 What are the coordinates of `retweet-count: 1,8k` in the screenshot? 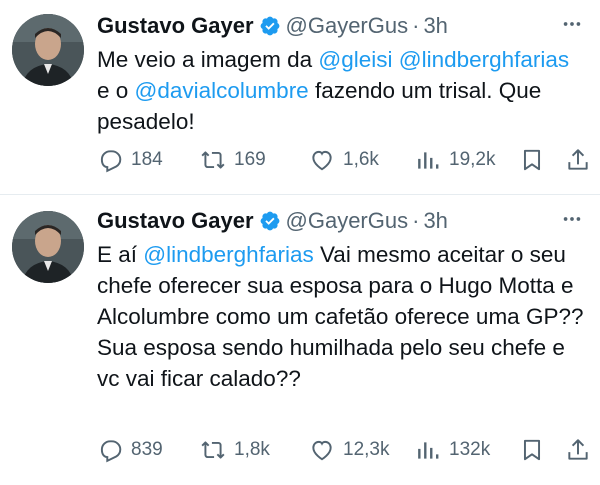 It's located at (252, 449).